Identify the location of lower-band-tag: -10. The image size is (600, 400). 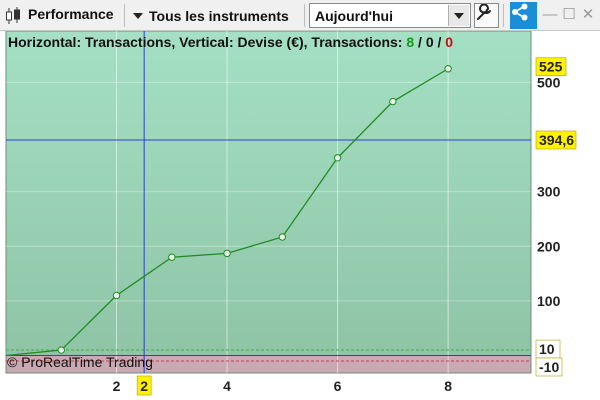
(549, 367).